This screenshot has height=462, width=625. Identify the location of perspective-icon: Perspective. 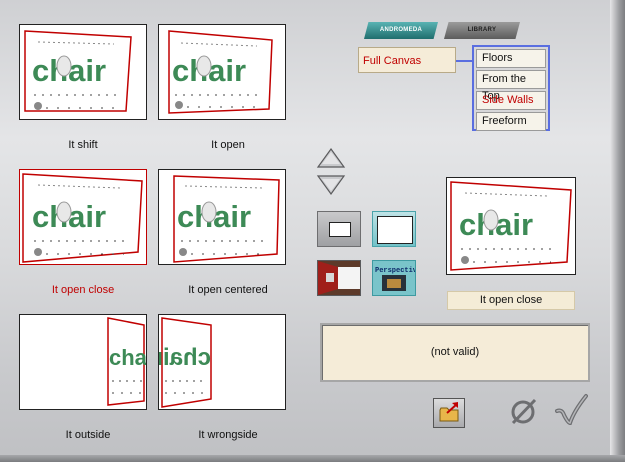
(394, 278).